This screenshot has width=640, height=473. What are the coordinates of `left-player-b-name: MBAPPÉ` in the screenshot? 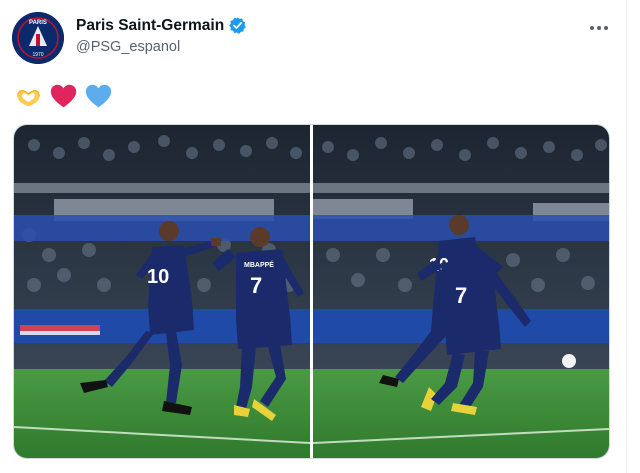 It's located at (259, 264).